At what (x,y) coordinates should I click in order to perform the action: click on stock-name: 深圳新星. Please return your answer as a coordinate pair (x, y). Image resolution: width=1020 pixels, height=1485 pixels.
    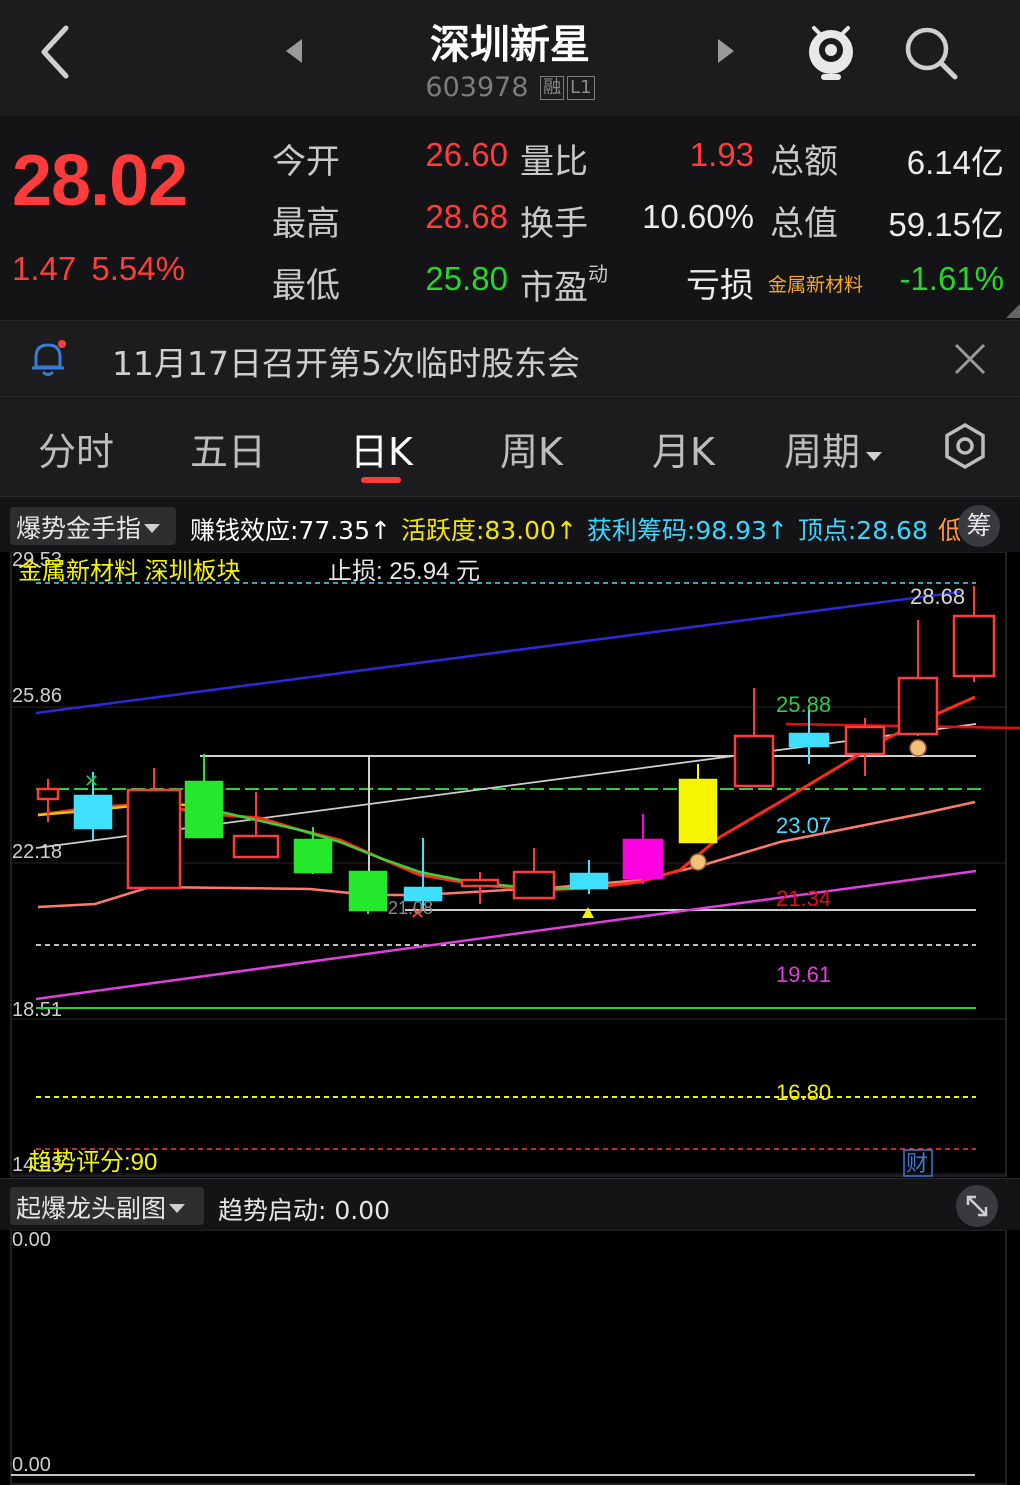
    Looking at the image, I should click on (510, 45).